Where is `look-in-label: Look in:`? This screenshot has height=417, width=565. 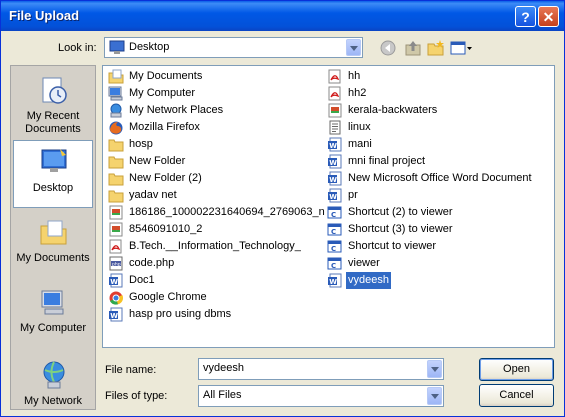 look-in-label: Look in: is located at coordinates (77, 48).